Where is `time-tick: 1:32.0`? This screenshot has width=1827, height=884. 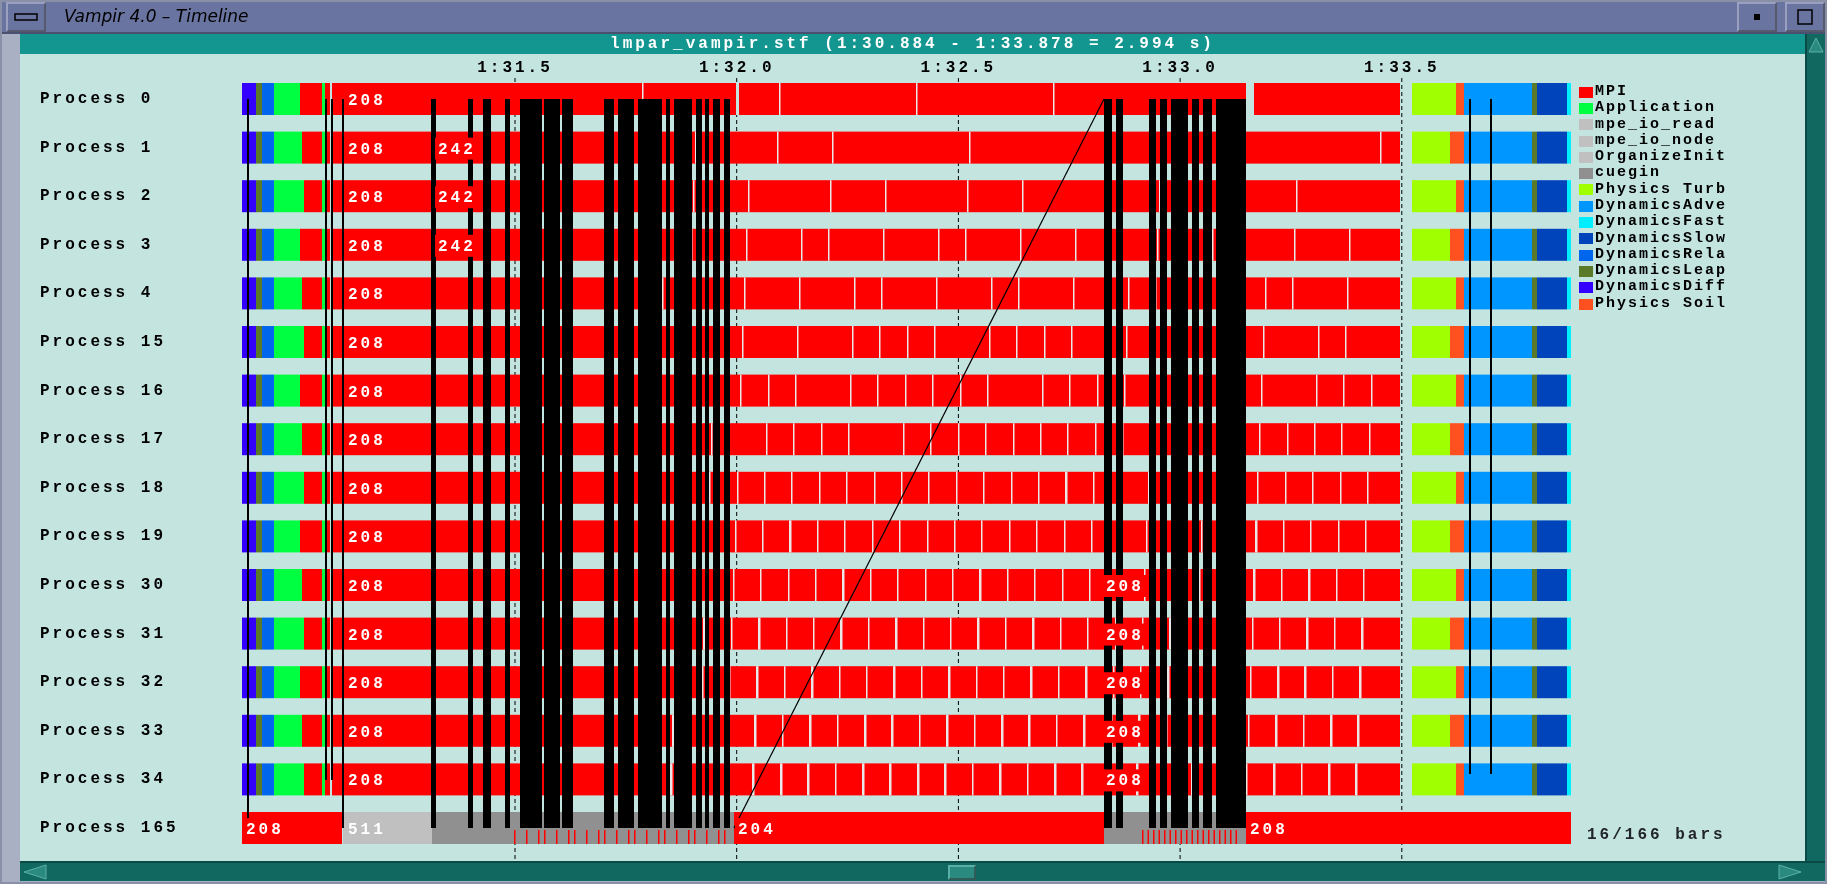
time-tick: 1:32.0 is located at coordinates (736, 68).